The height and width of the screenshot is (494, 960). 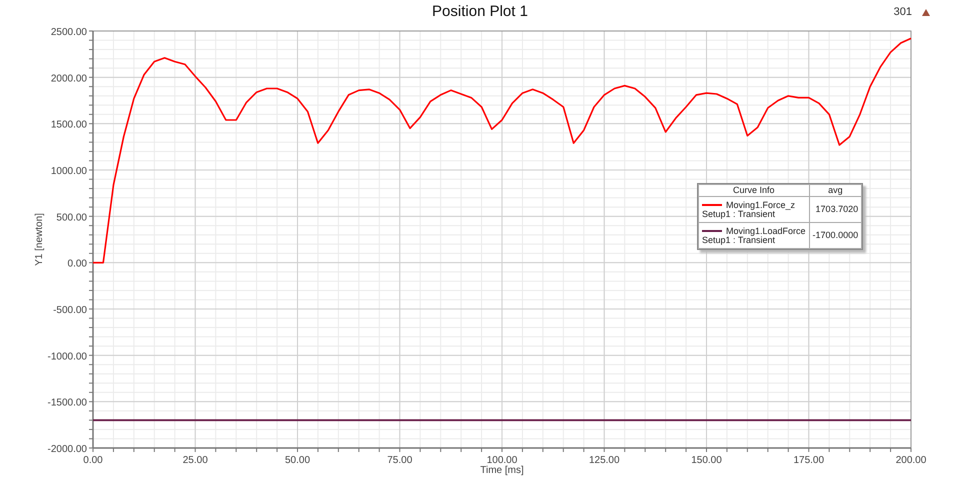 I want to click on point-count: 301, so click(x=903, y=12).